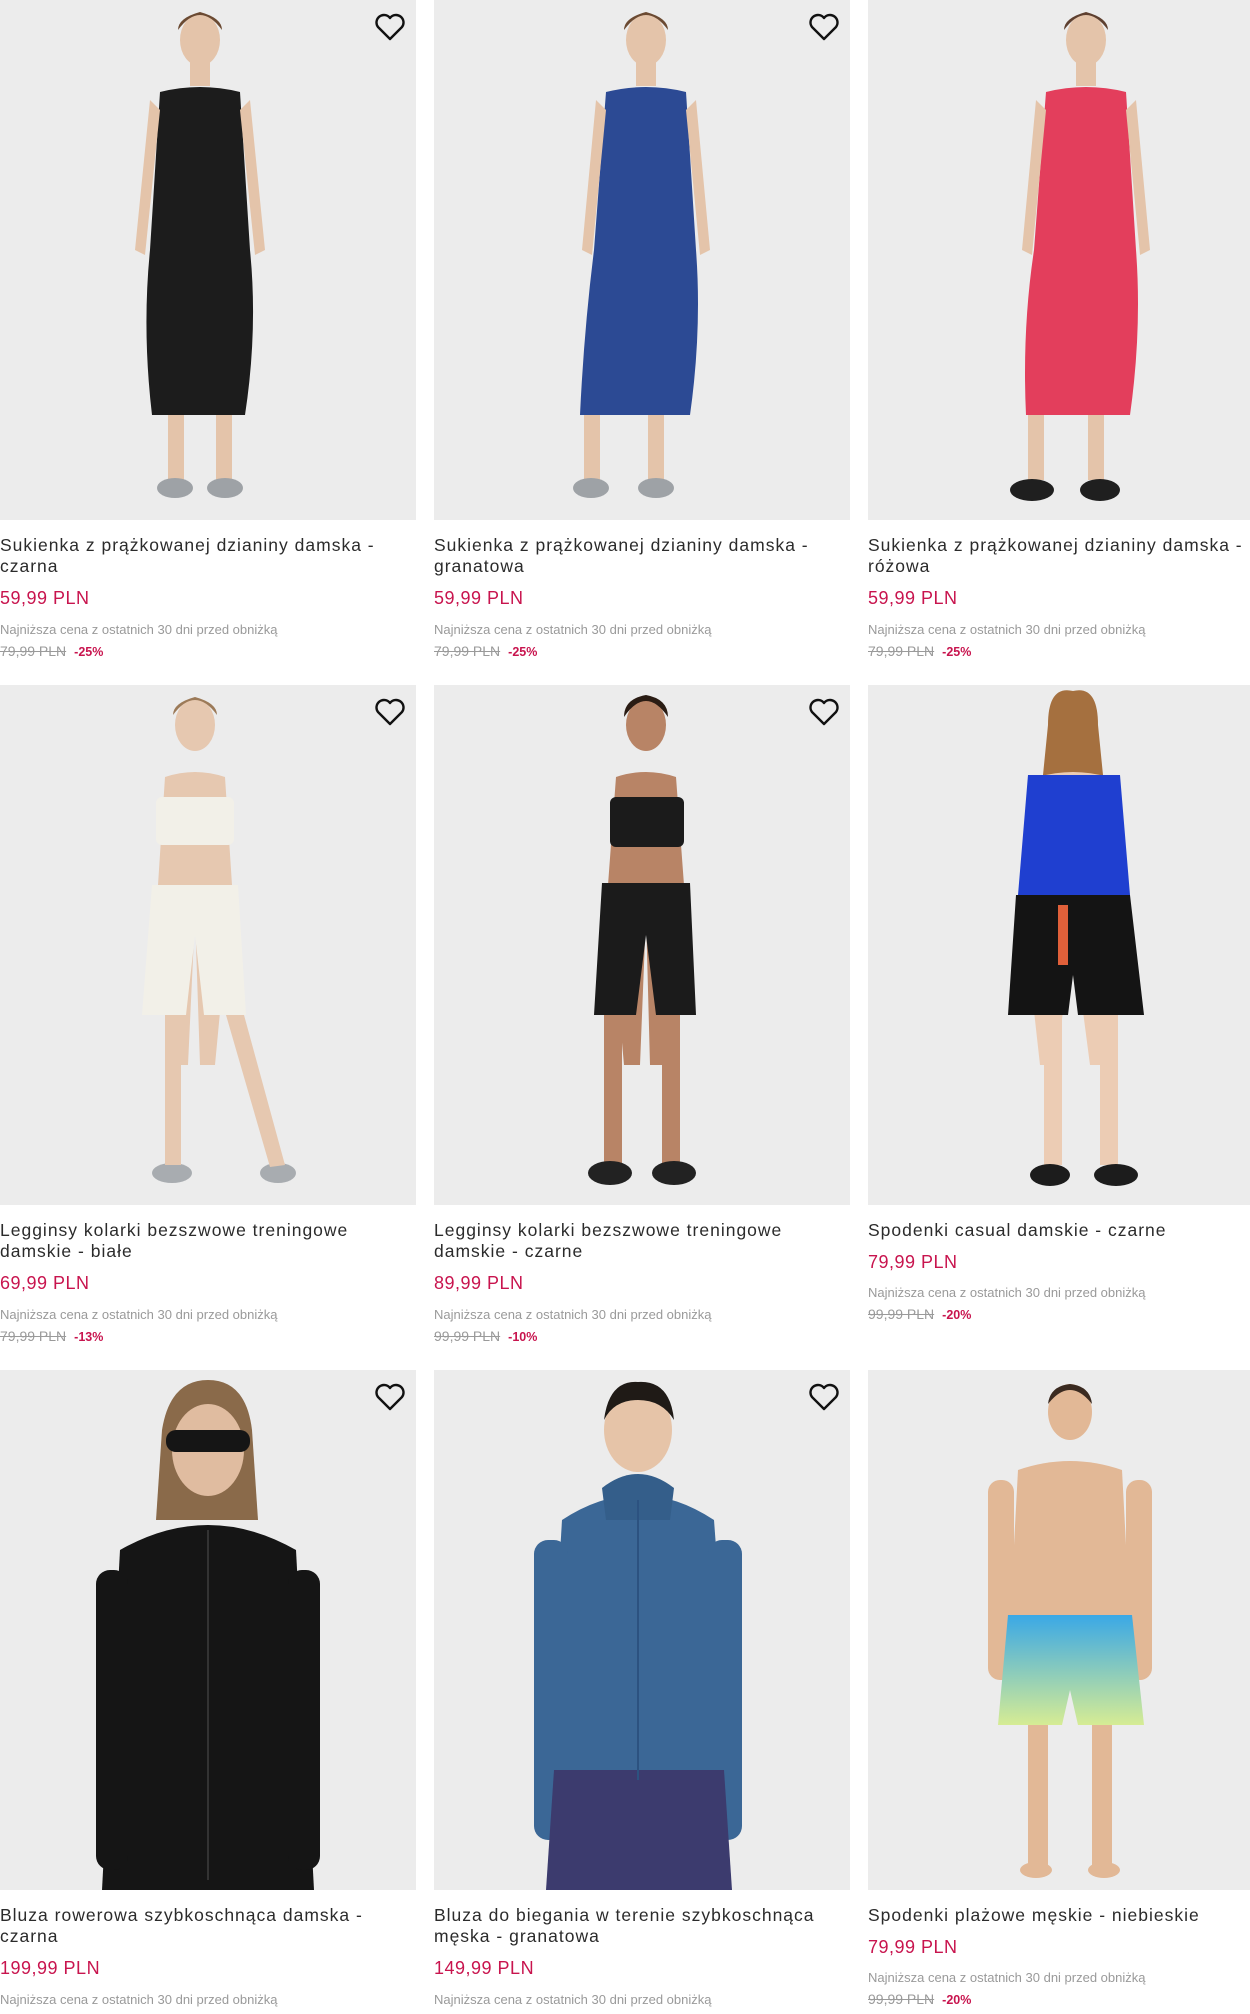  I want to click on discount-badge: -13%, so click(89, 1337).